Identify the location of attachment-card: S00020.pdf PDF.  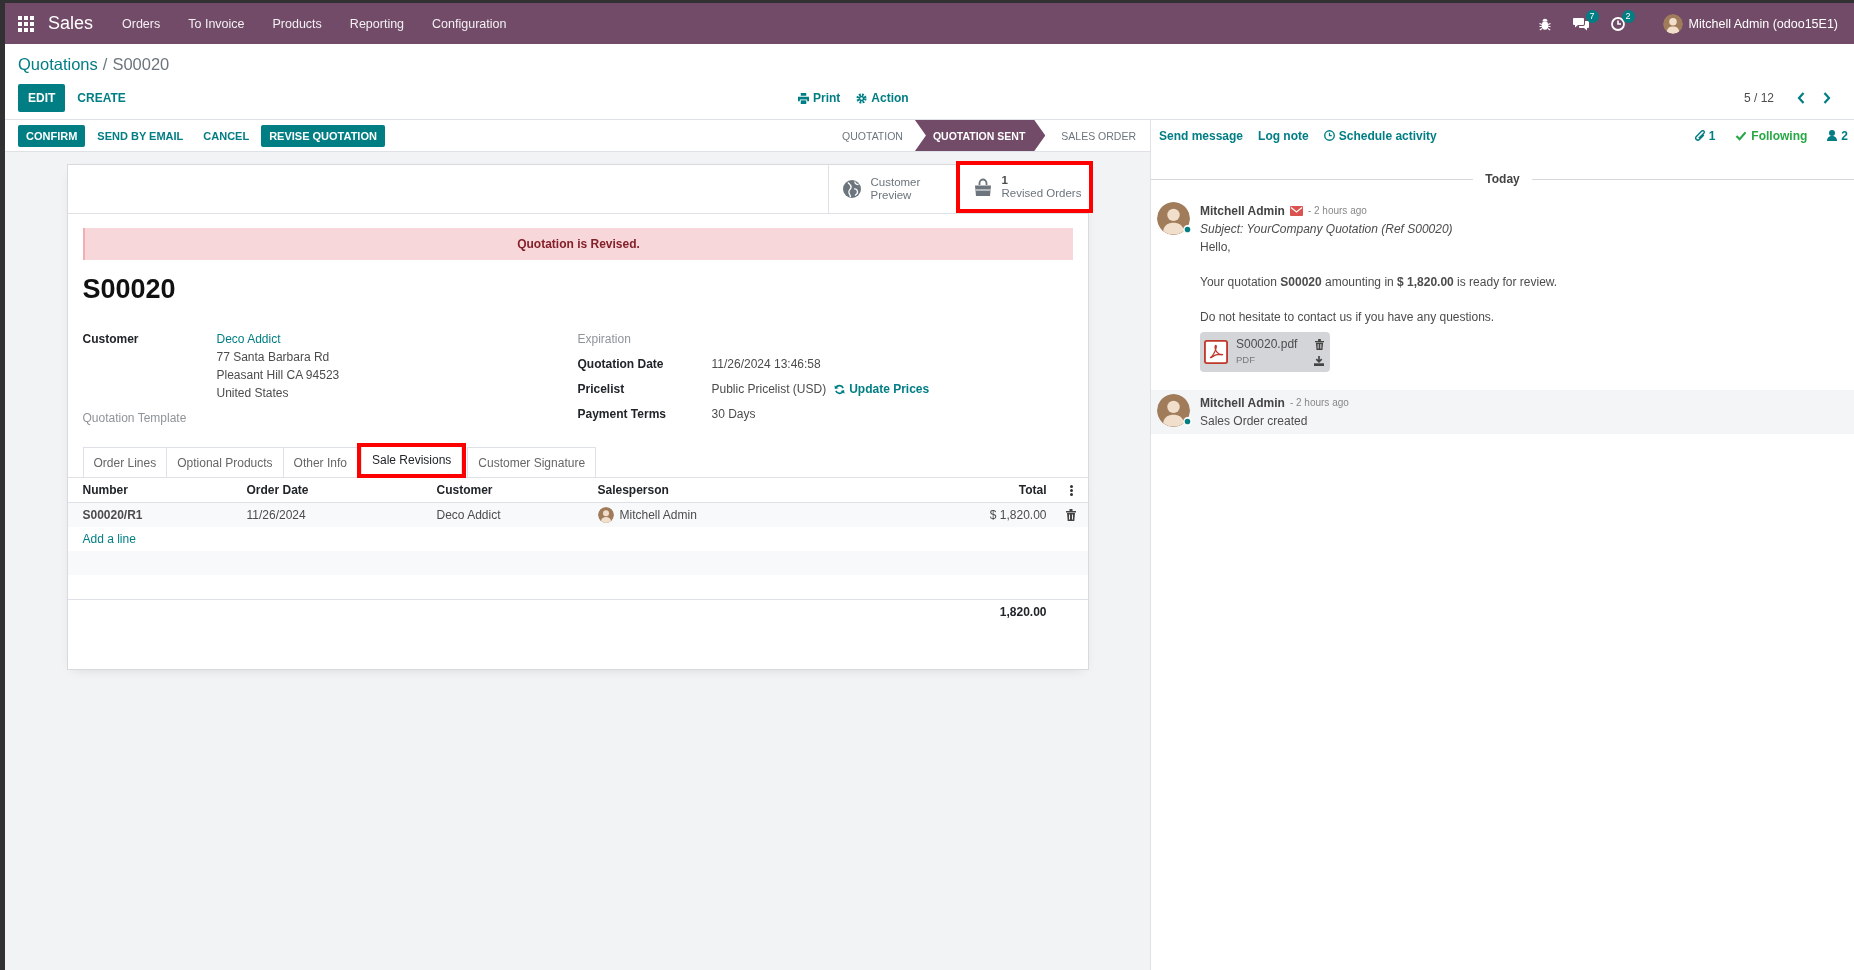
(1265, 352).